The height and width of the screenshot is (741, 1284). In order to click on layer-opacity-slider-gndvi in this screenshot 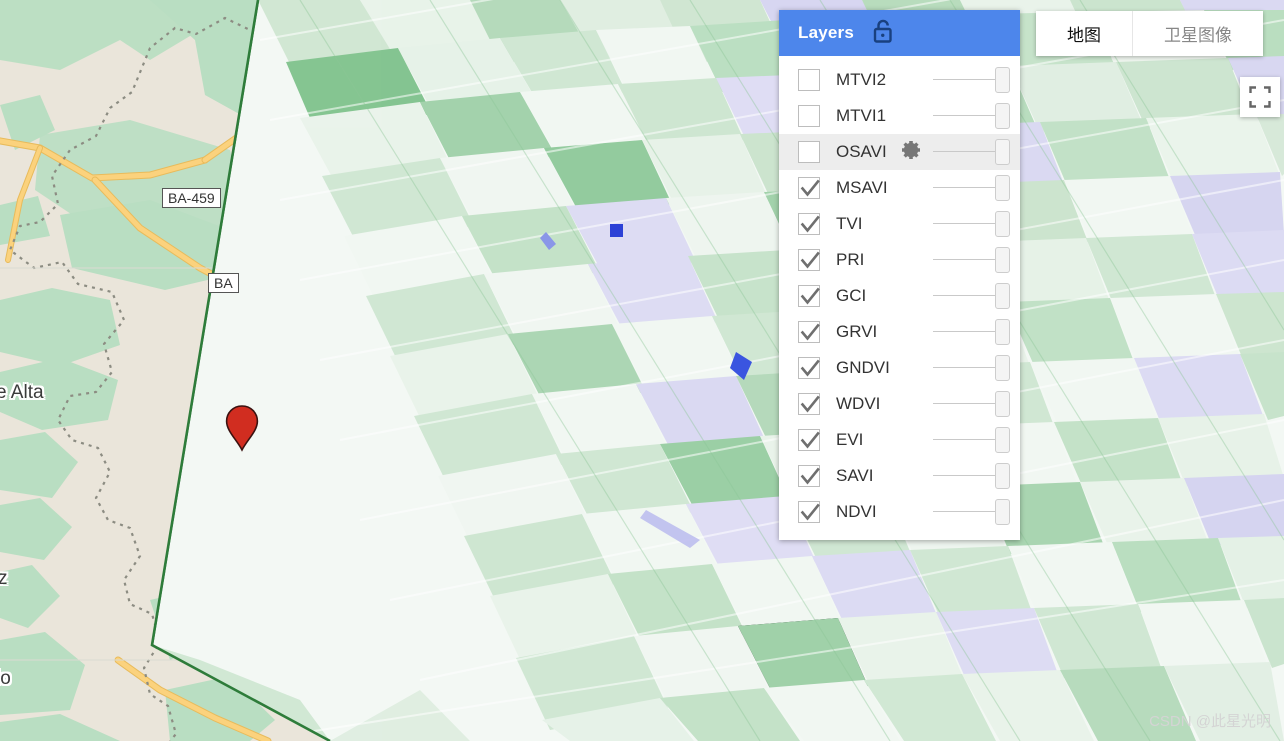, I will do `click(971, 368)`.